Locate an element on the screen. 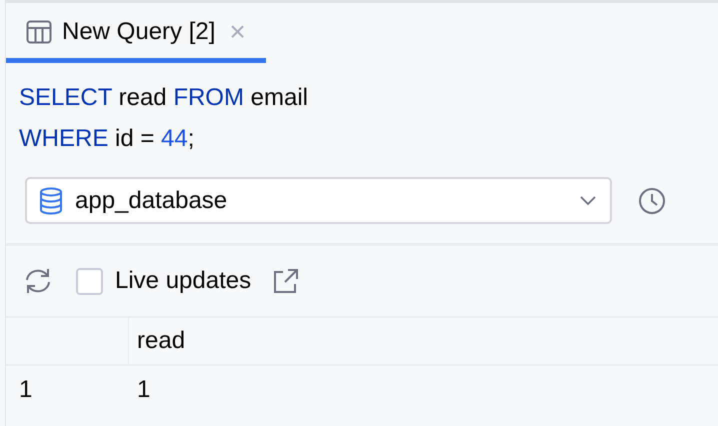  database-dropdown: app_database is located at coordinates (318, 200).